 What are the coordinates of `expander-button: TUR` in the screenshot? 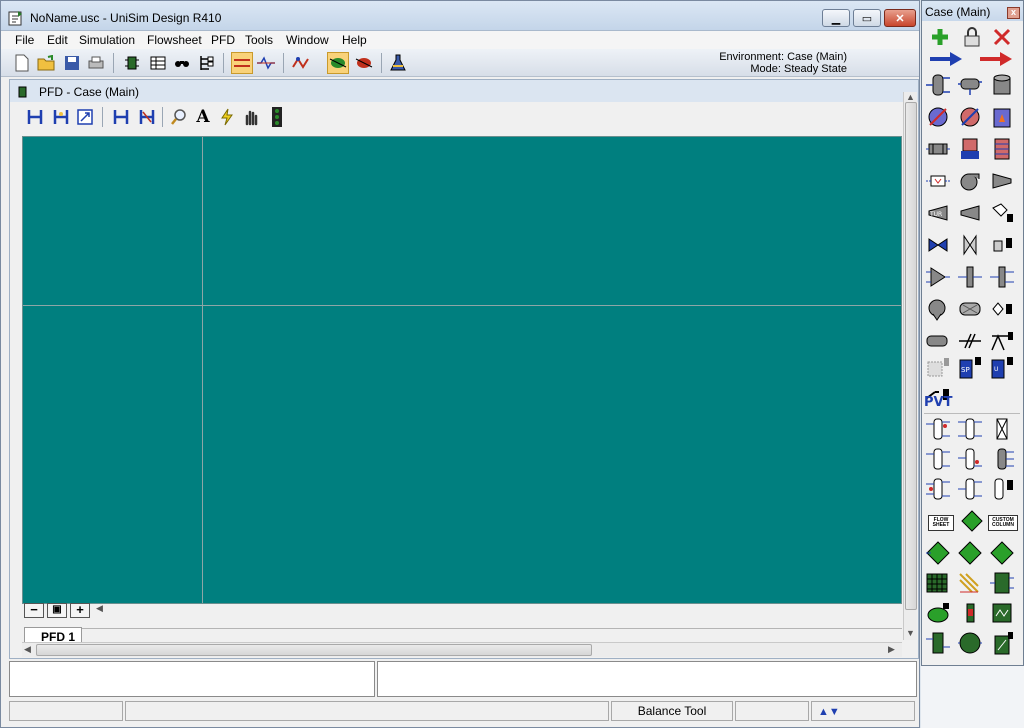 It's located at (938, 213).